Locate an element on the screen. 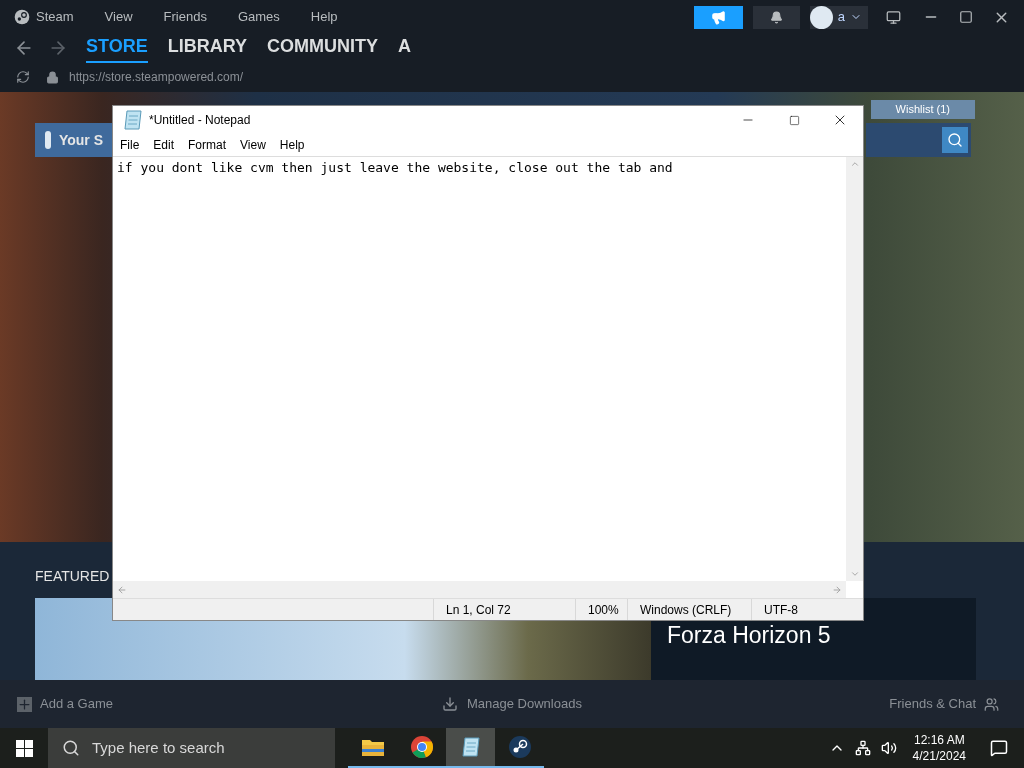 The image size is (1024, 768). taskbar-app-button is located at coordinates (470, 748).